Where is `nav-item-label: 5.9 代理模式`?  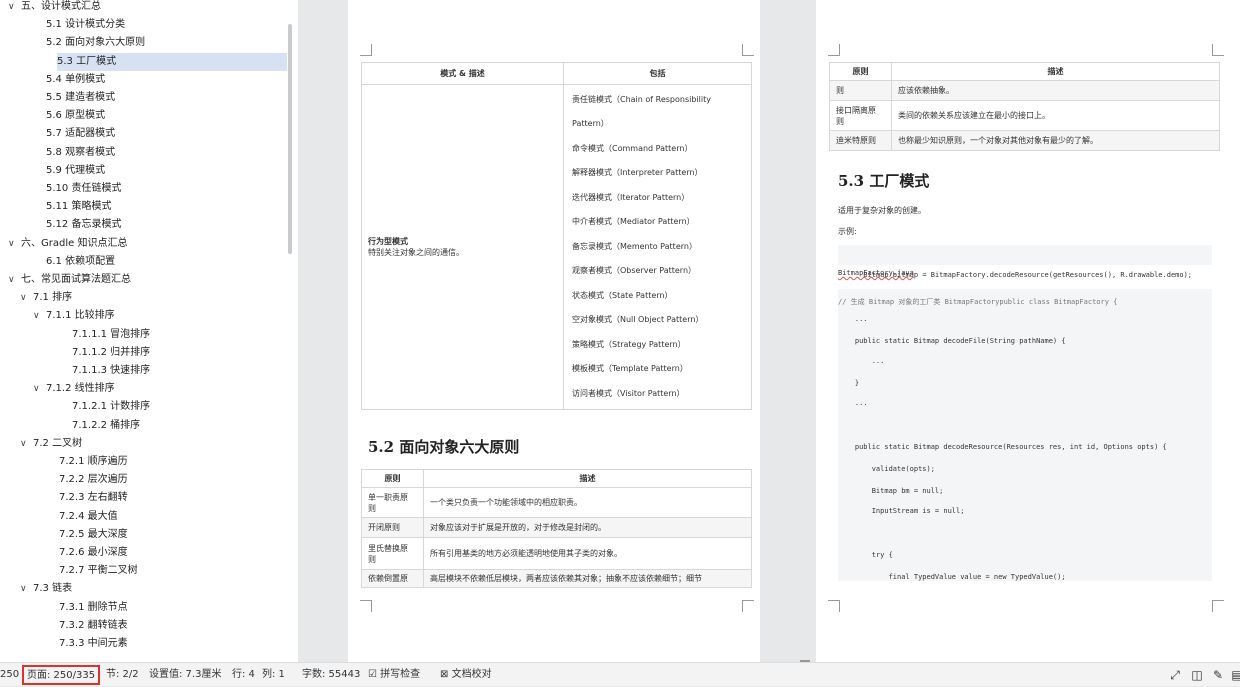 nav-item-label: 5.9 代理模式 is located at coordinates (76, 170).